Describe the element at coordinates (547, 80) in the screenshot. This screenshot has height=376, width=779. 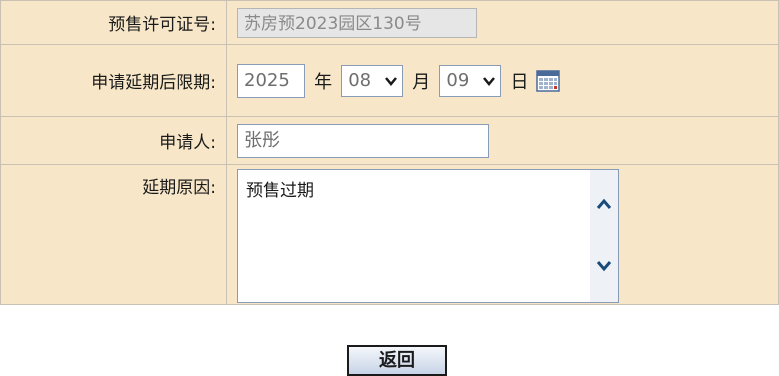
I see `calendar-icon` at that location.